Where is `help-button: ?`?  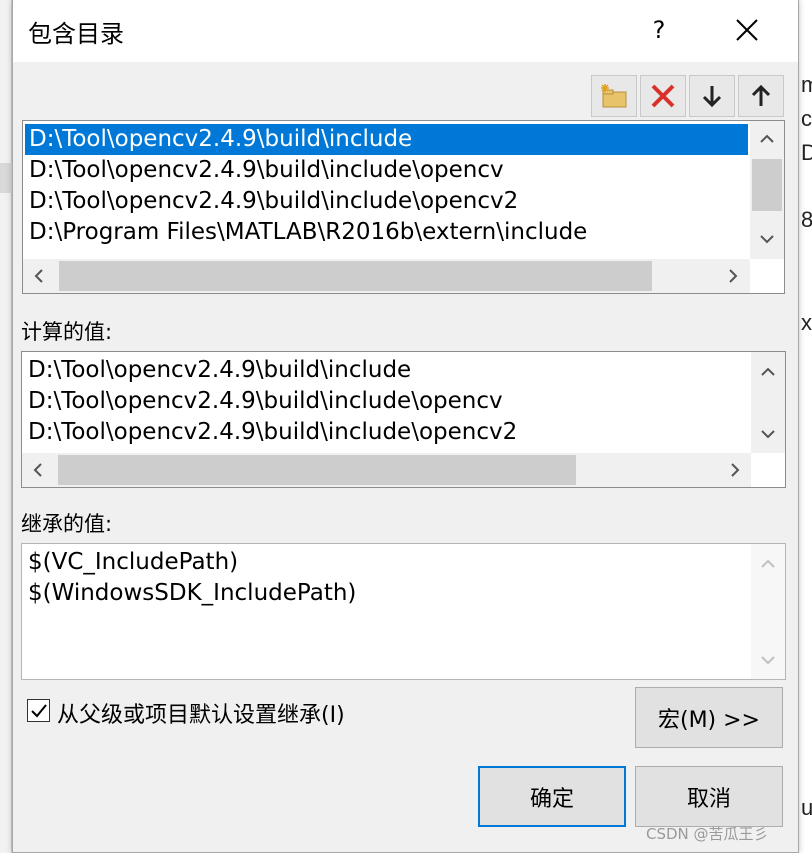 help-button: ? is located at coordinates (659, 30).